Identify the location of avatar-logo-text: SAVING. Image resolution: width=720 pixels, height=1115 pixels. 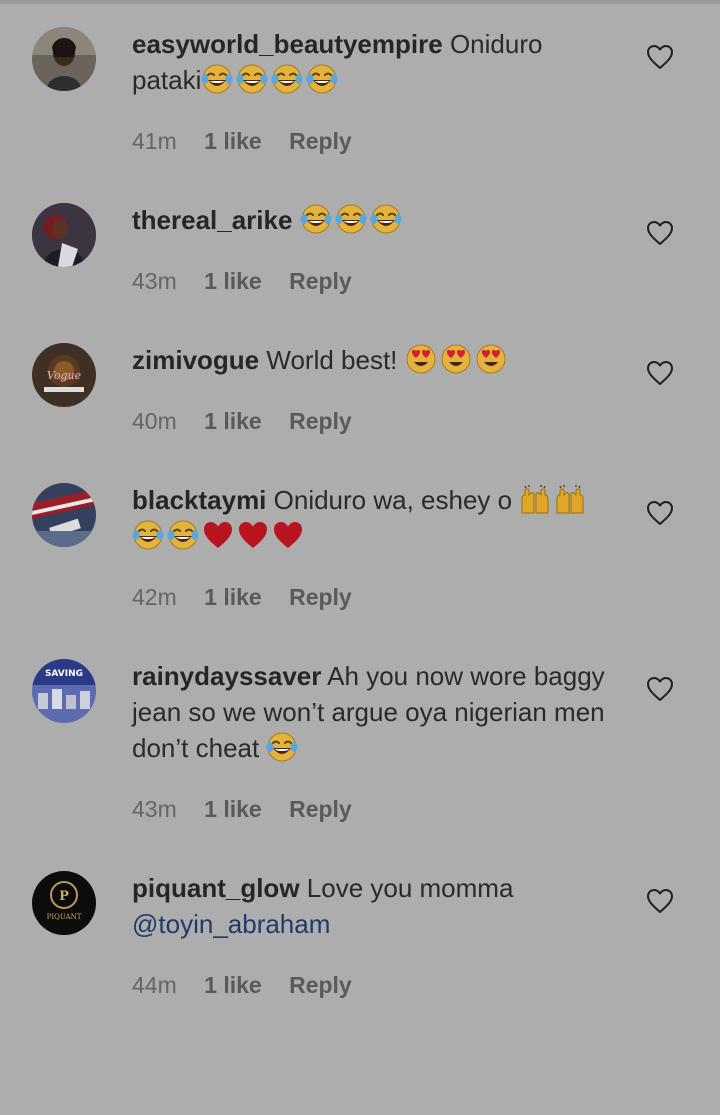
(64, 674).